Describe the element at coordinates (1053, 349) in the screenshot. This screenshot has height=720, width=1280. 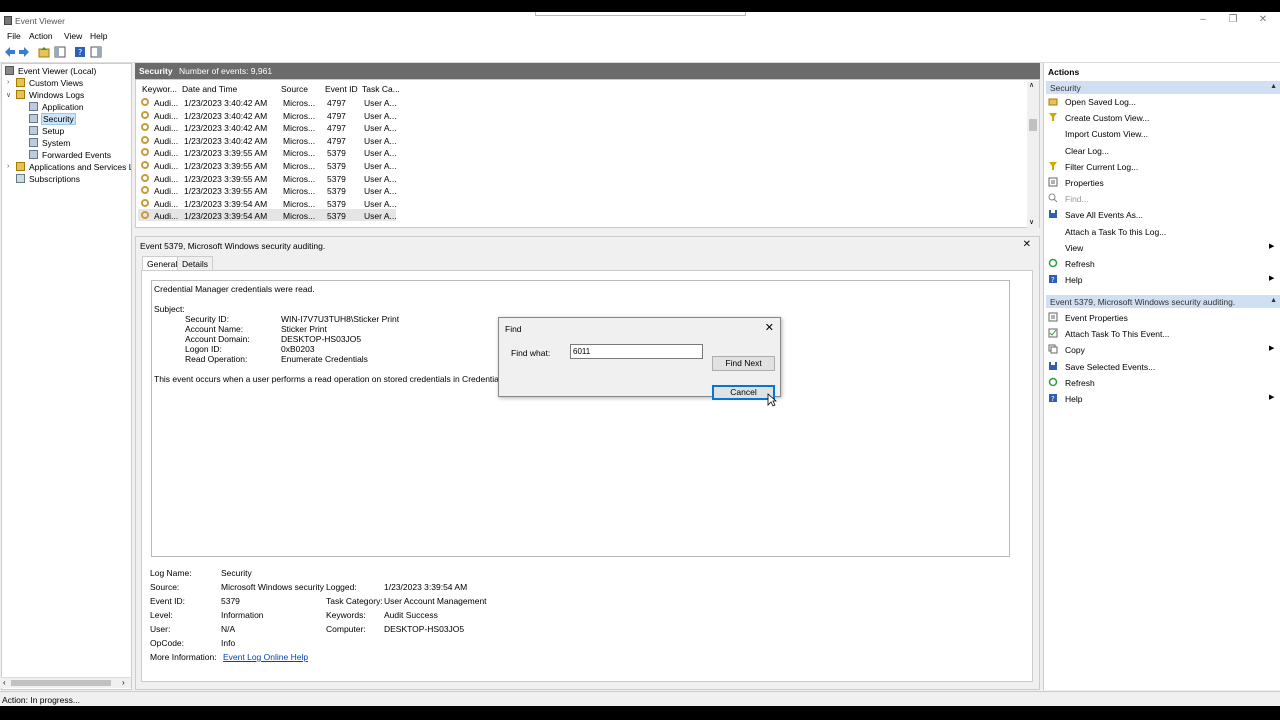
I see `copy-icon` at that location.